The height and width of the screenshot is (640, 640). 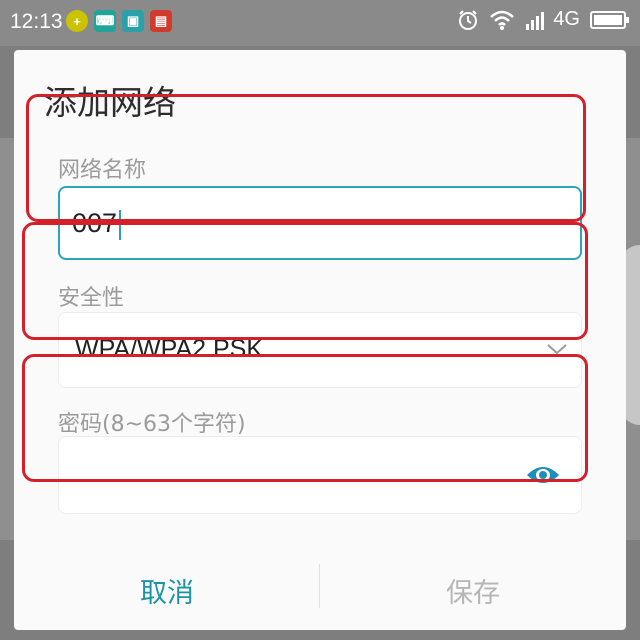 I want to click on save-button: 保存, so click(x=473, y=590).